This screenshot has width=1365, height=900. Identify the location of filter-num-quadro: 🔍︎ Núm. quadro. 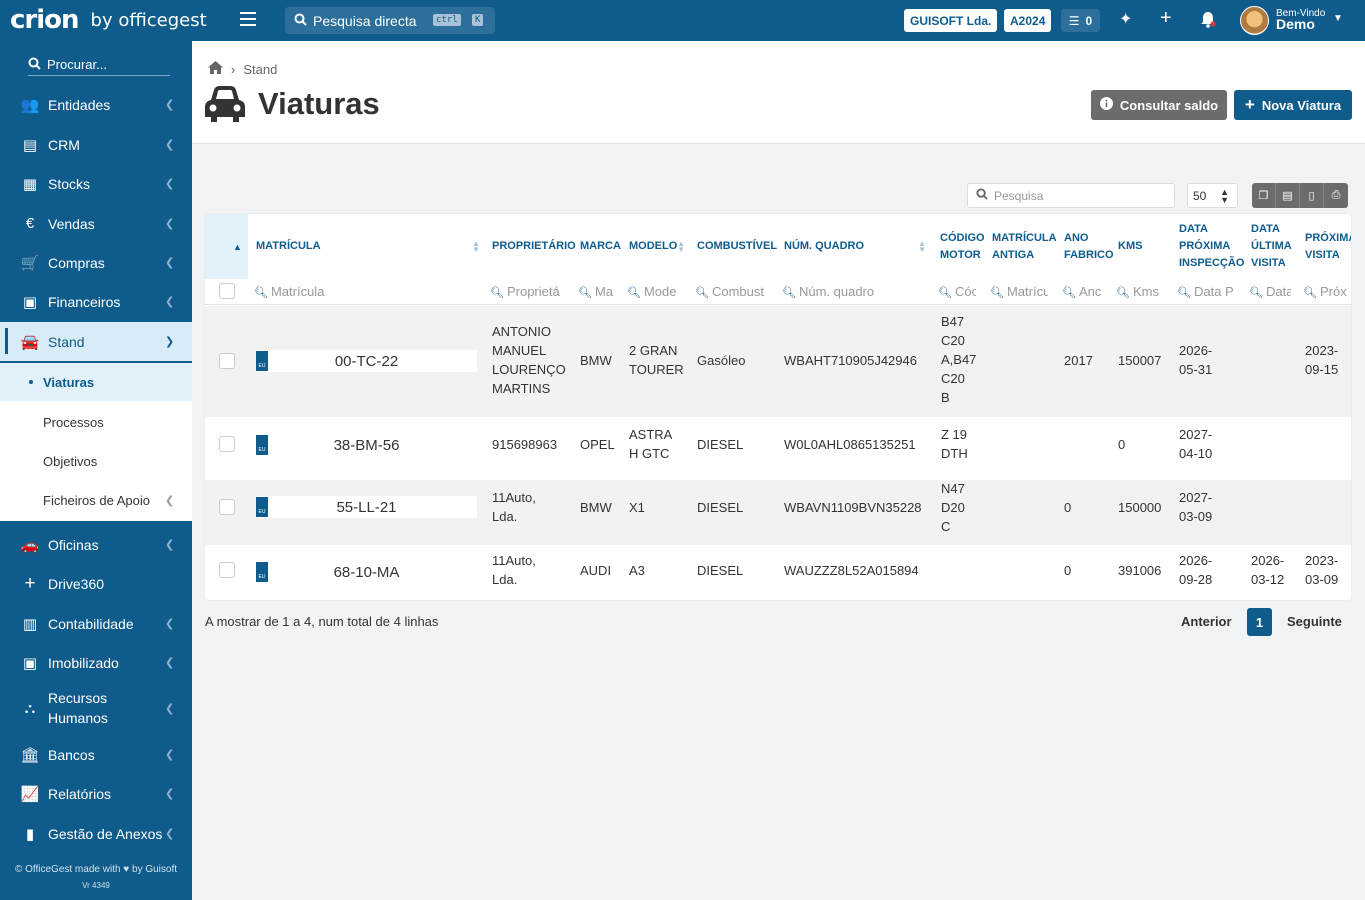
(856, 291).